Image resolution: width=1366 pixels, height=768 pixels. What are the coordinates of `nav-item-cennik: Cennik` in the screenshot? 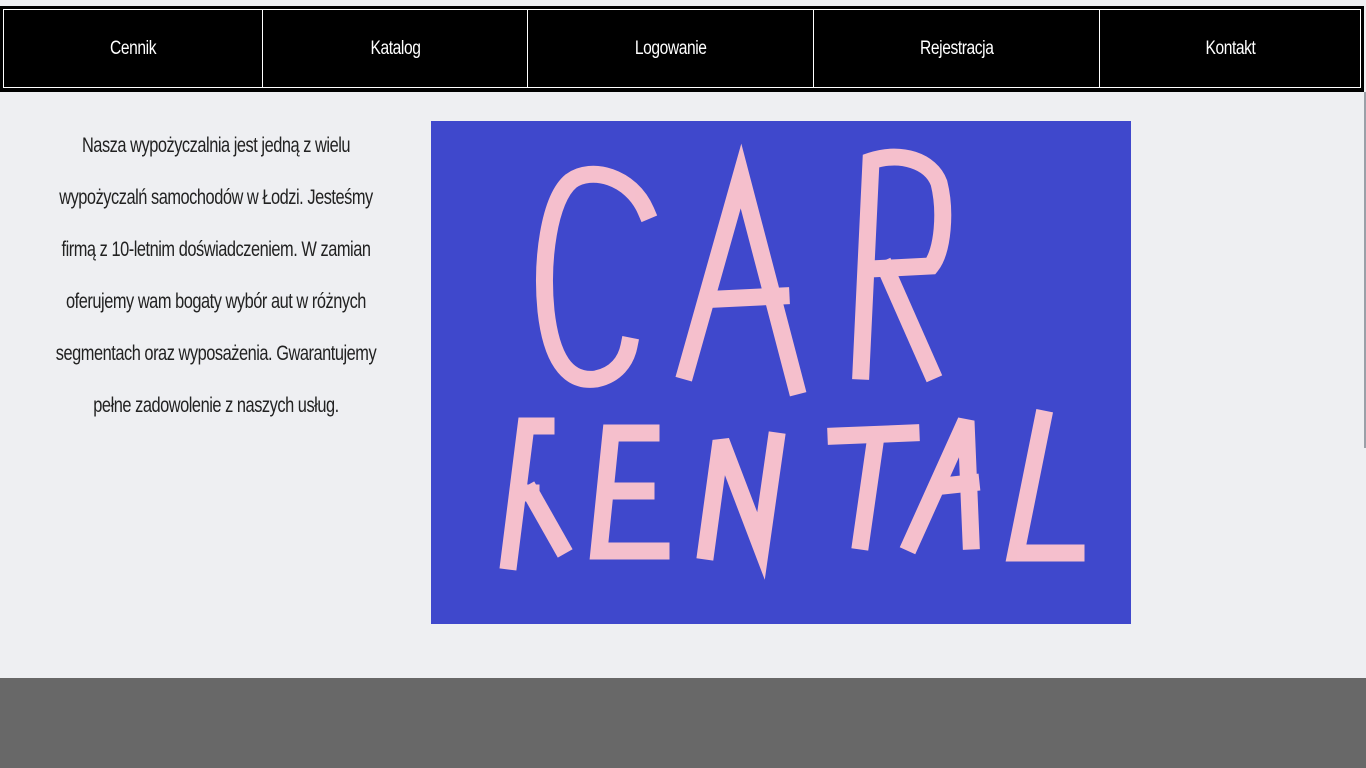 It's located at (133, 48).